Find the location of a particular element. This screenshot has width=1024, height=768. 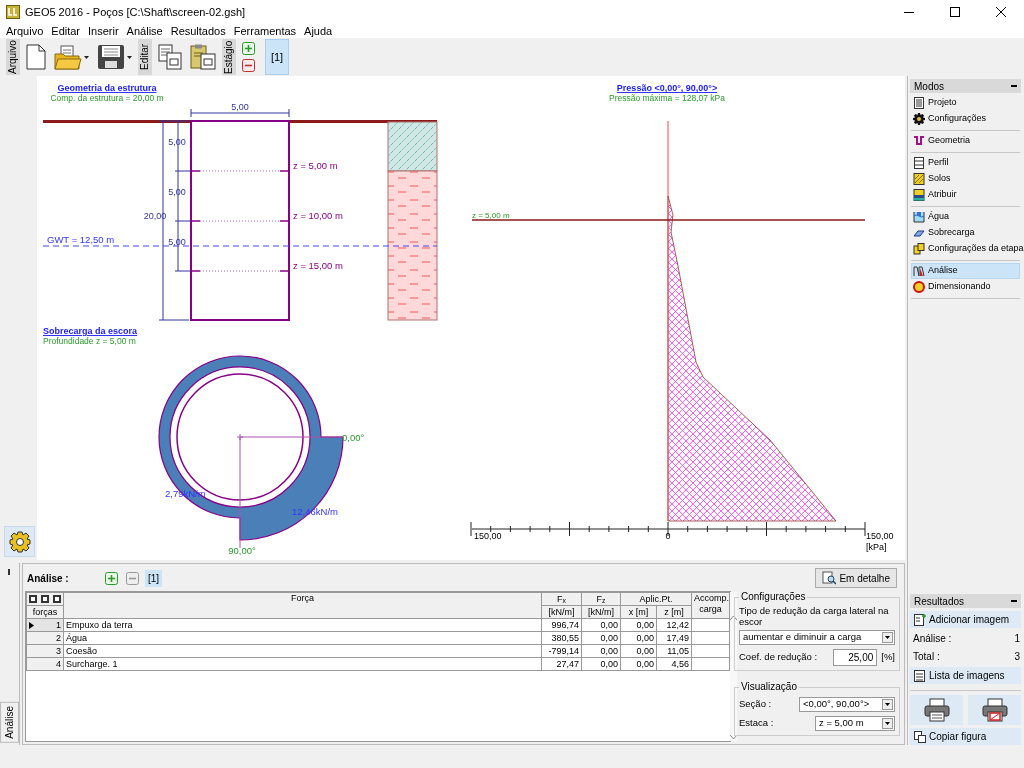

open-button is located at coordinates (71, 57).